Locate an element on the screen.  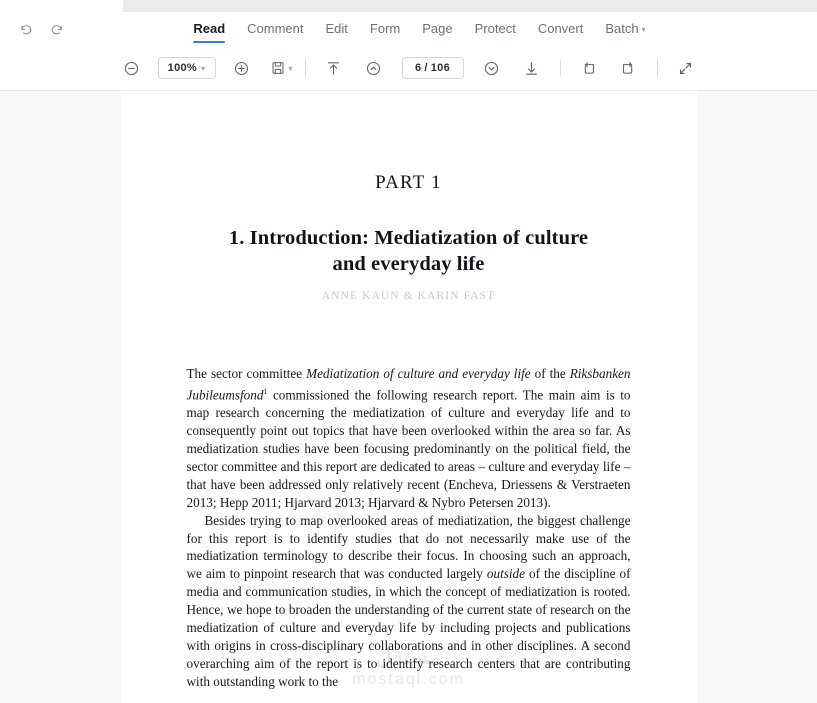
rotate-right-icon is located at coordinates (628, 67).